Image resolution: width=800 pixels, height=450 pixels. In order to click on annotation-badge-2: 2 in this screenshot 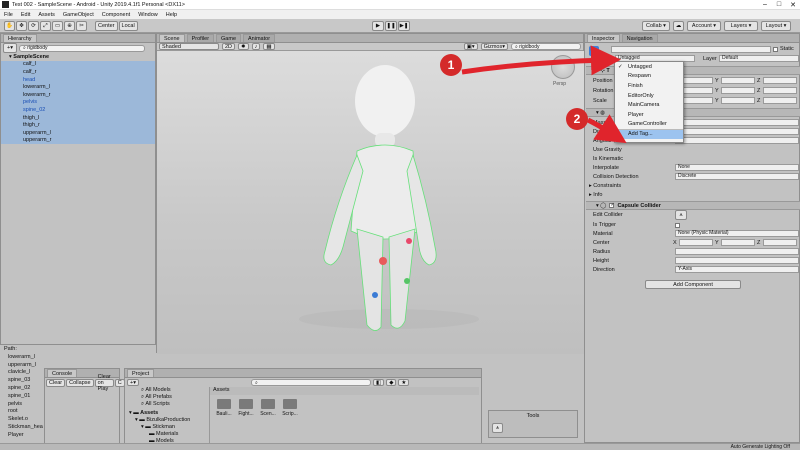, I will do `click(577, 119)`.